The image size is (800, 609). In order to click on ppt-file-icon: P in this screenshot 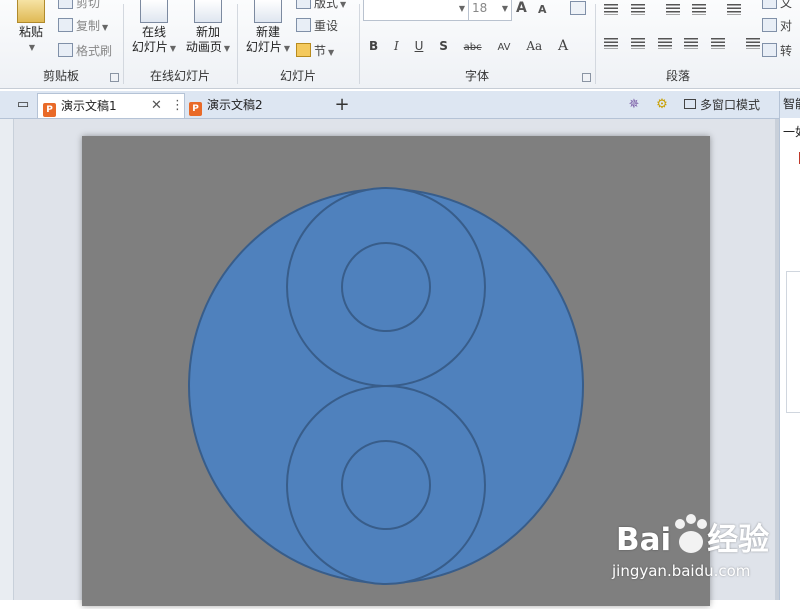, I will do `click(49, 110)`.